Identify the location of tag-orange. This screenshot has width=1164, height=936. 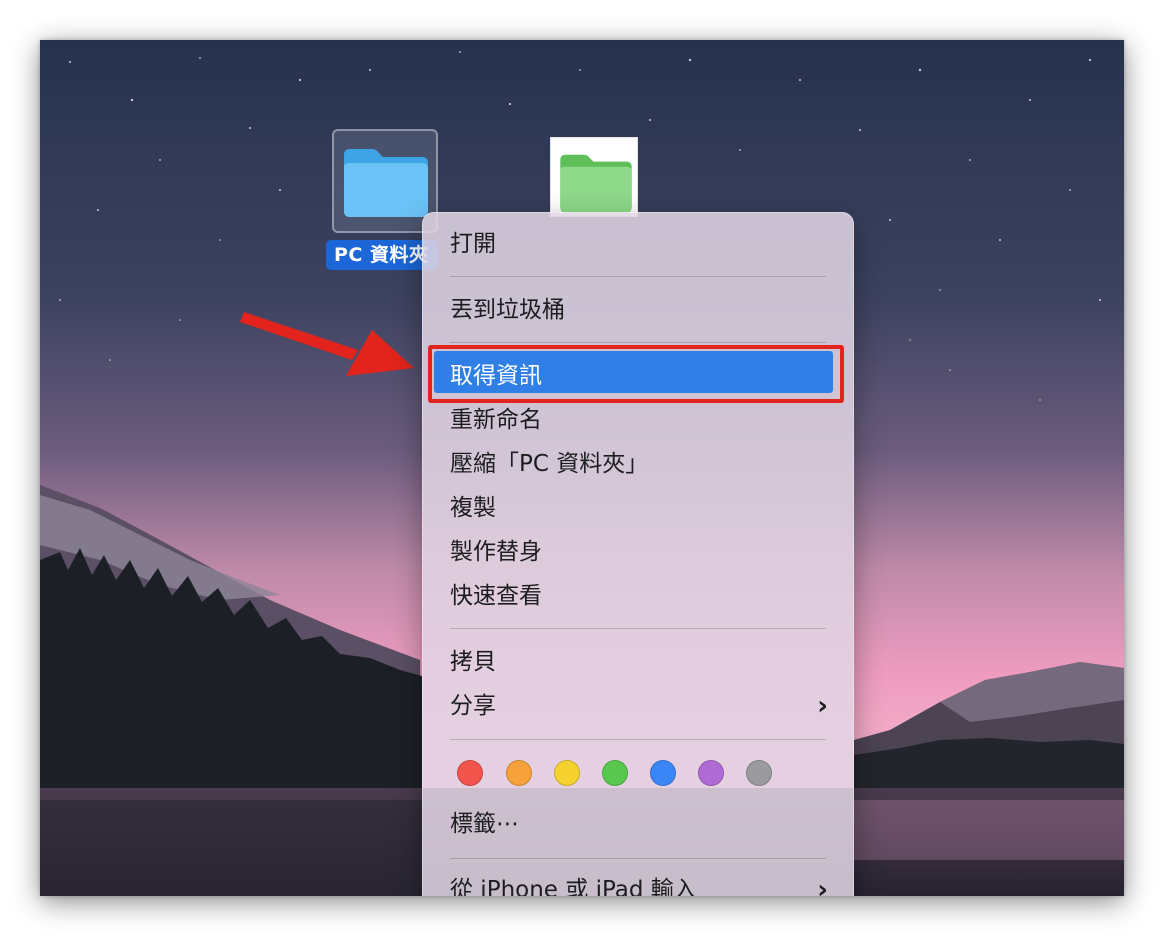
(519, 773).